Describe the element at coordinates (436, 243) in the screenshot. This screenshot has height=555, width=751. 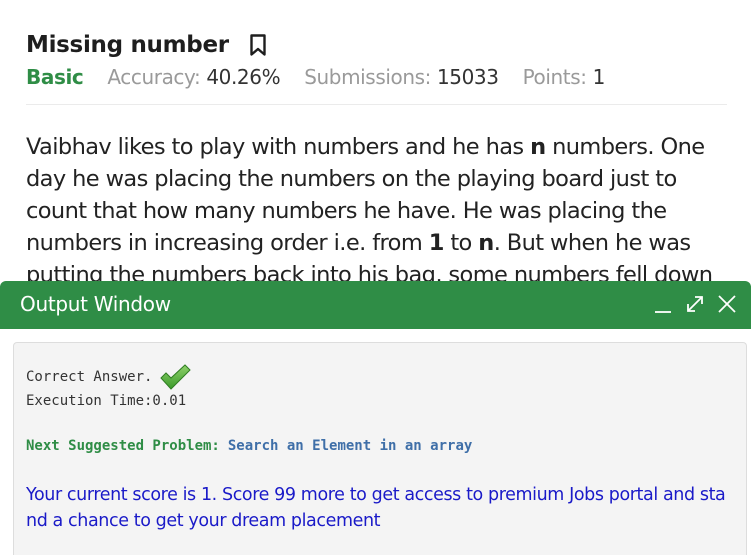
I see `statement-bold: 1` at that location.